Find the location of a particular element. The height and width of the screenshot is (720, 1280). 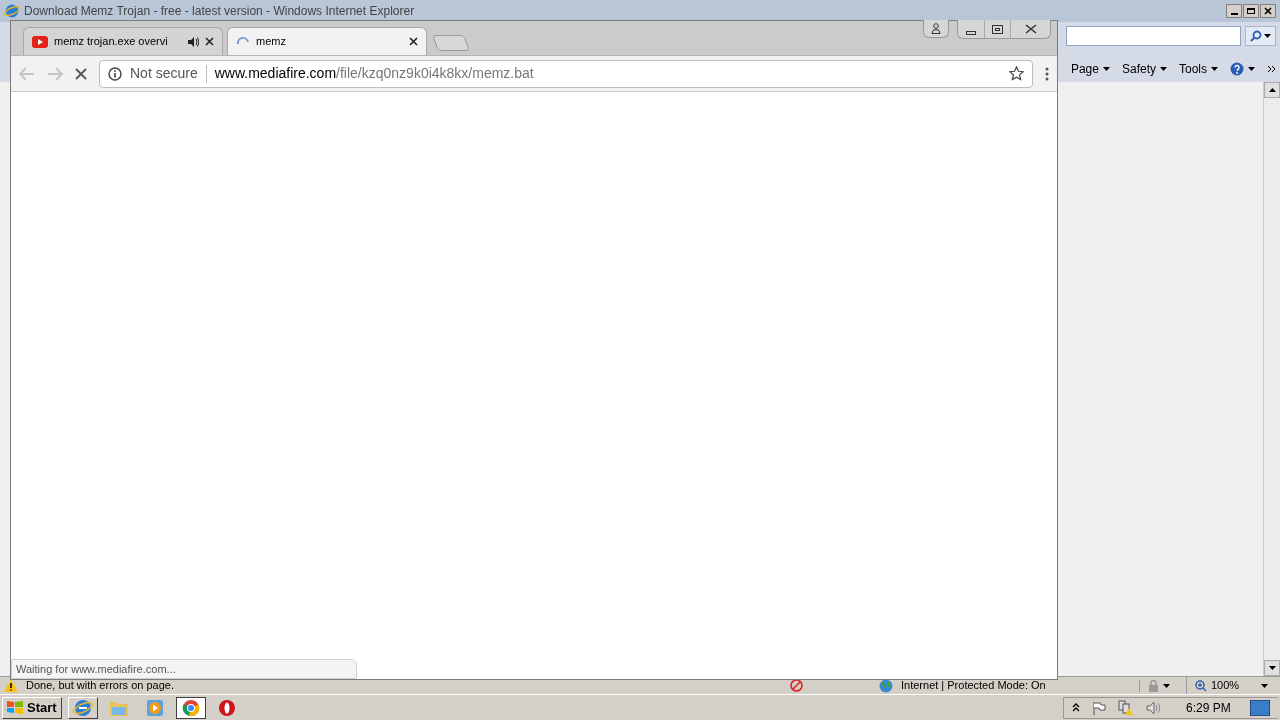

browser-tab: memz trojan.exe overvi is located at coordinates (123, 41).